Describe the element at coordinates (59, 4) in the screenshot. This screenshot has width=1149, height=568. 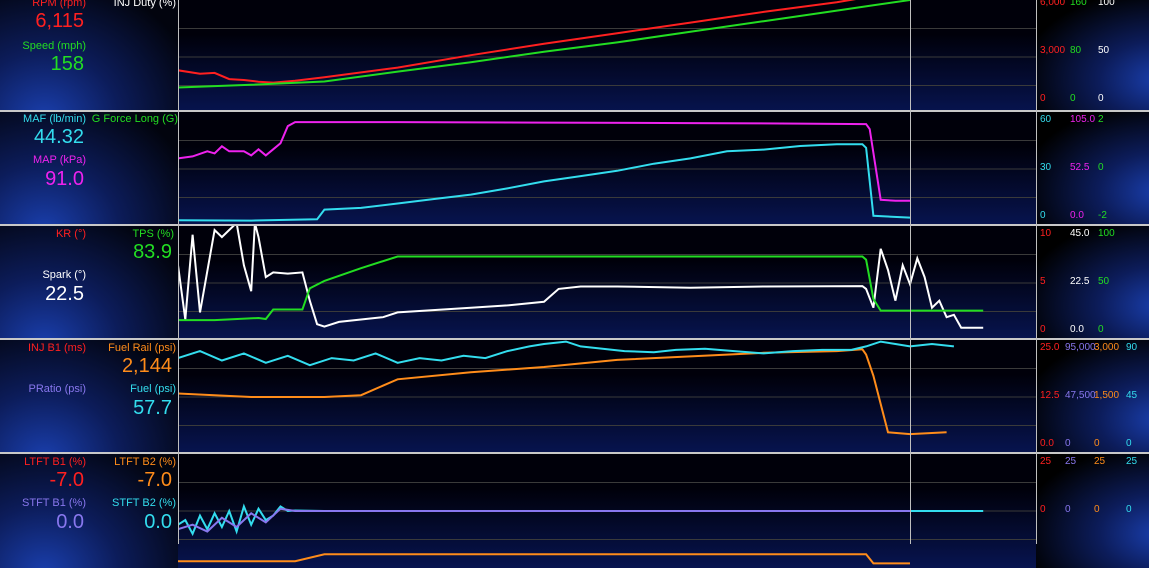
I see `readout-label: RPM (rpm)` at that location.